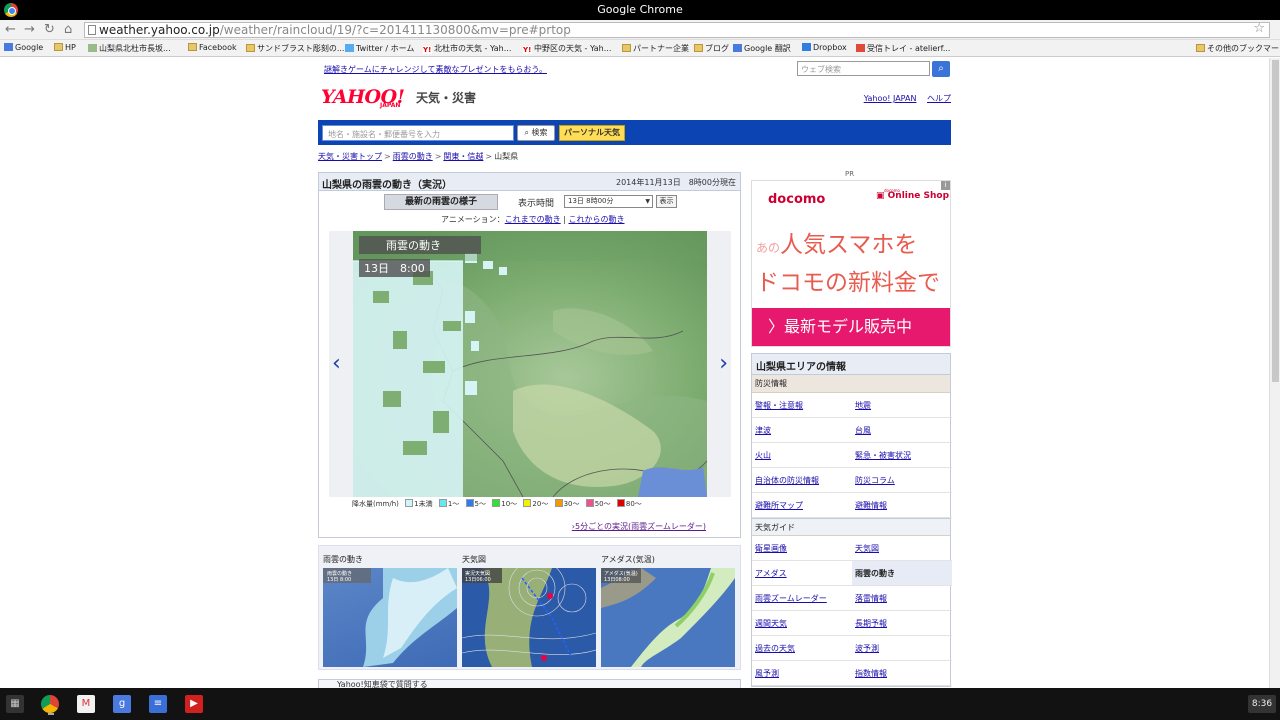 This screenshot has width=1280, height=720. What do you see at coordinates (848, 283) in the screenshot?
I see `ad-headline-2: ドコモの新料金で` at bounding box center [848, 283].